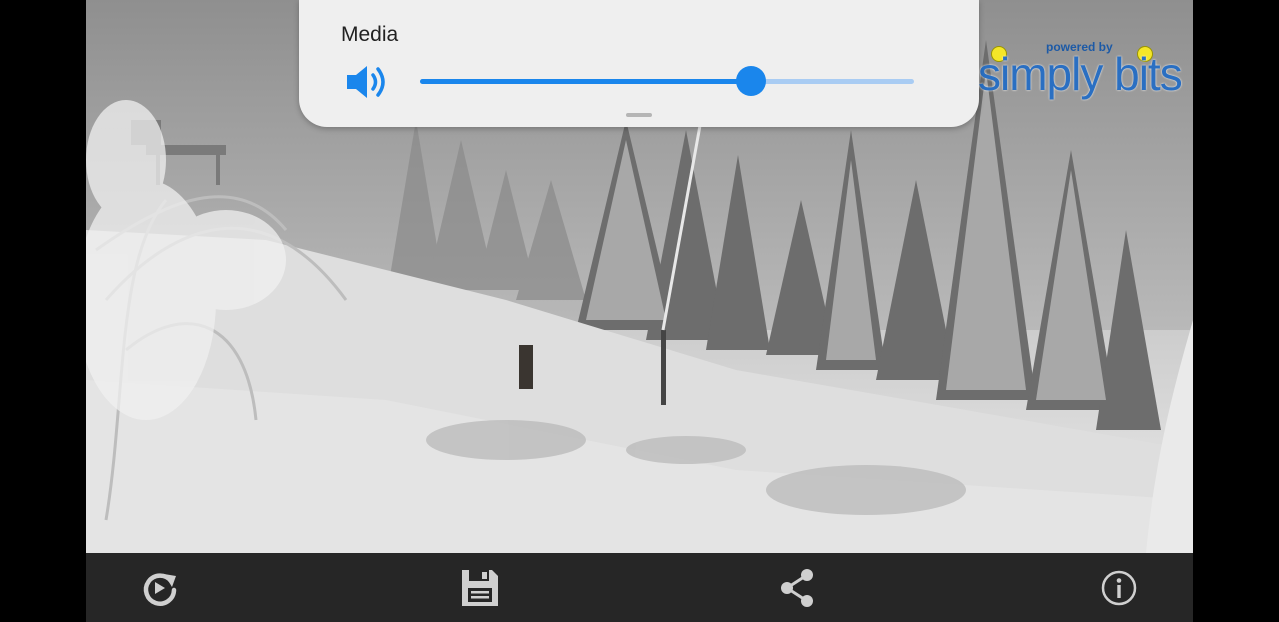 The height and width of the screenshot is (622, 1279). I want to click on info-icon, so click(1119, 588).